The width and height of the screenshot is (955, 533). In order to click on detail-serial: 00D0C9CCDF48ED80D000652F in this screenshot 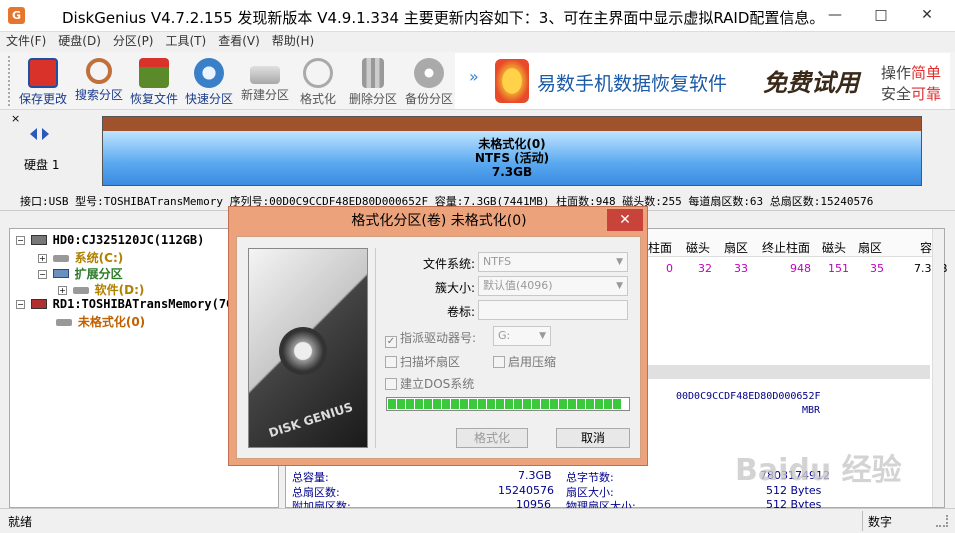, I will do `click(748, 396)`.